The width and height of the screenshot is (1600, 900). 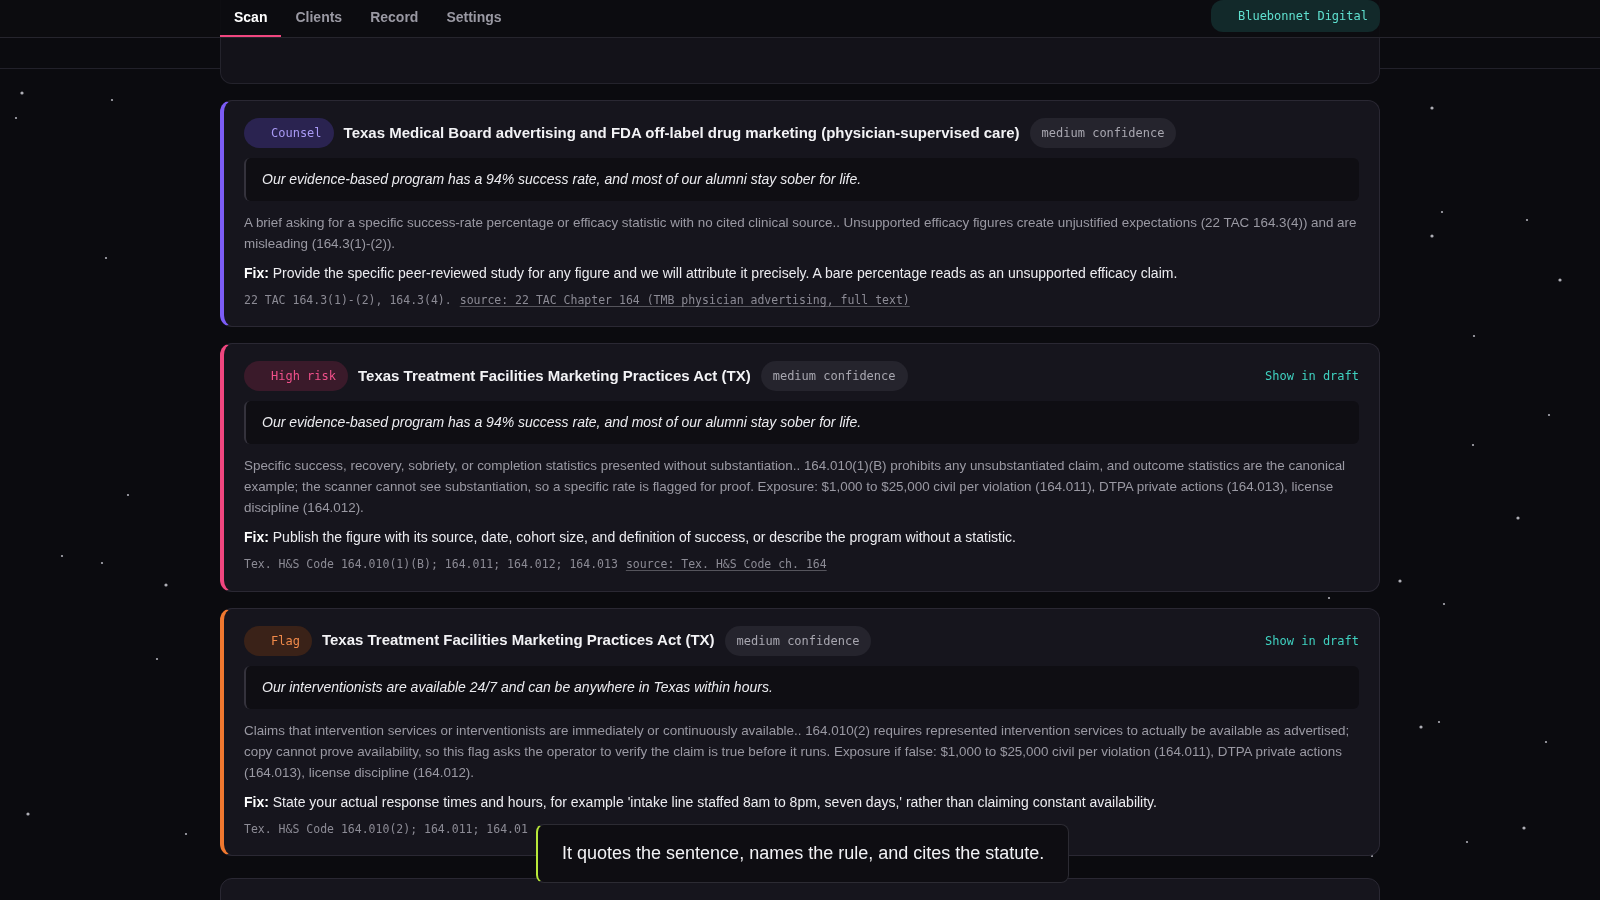 What do you see at coordinates (711, 273) in the screenshot?
I see `fix-text: Fix: Provide the specific peer-reviewed study for any figure and we will attribute it precisely. A bare percentage reads as an unsupported efficacy claim.` at bounding box center [711, 273].